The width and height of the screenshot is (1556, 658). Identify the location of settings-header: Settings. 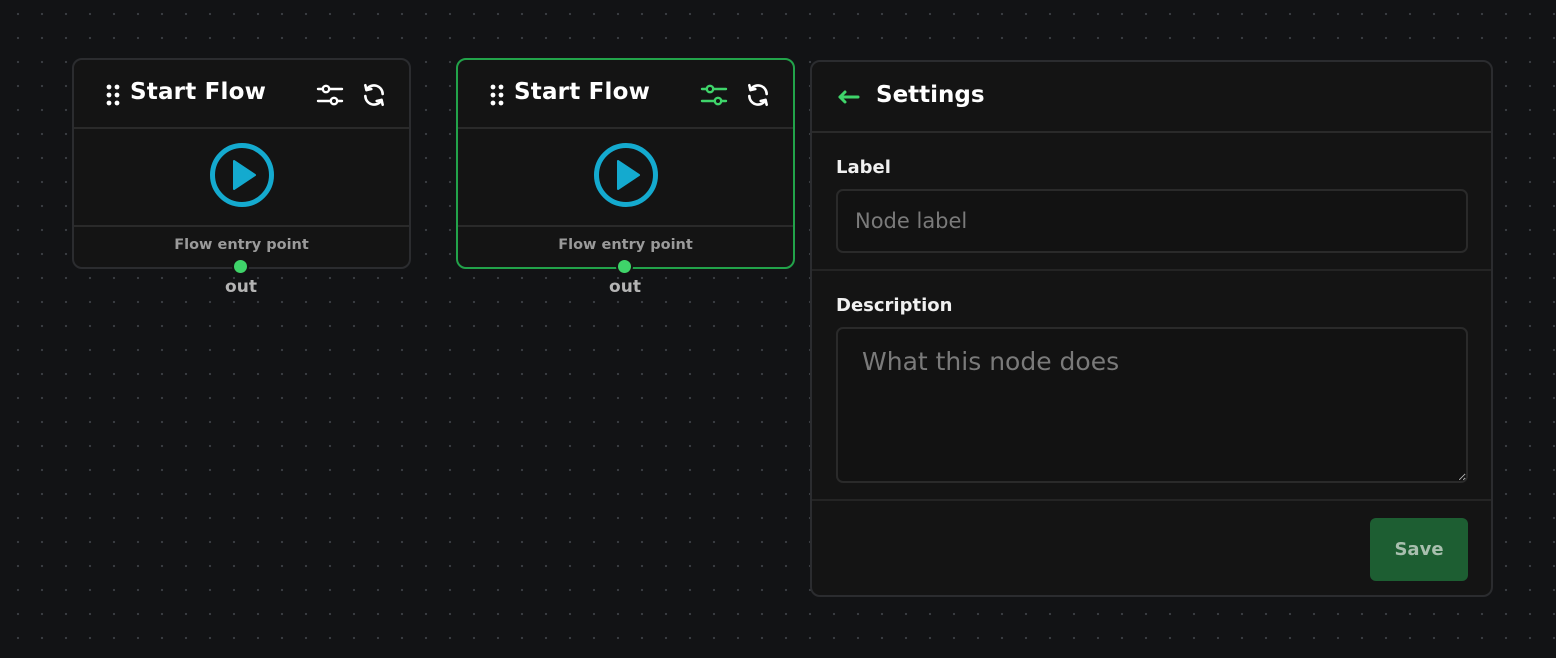
(1151, 97).